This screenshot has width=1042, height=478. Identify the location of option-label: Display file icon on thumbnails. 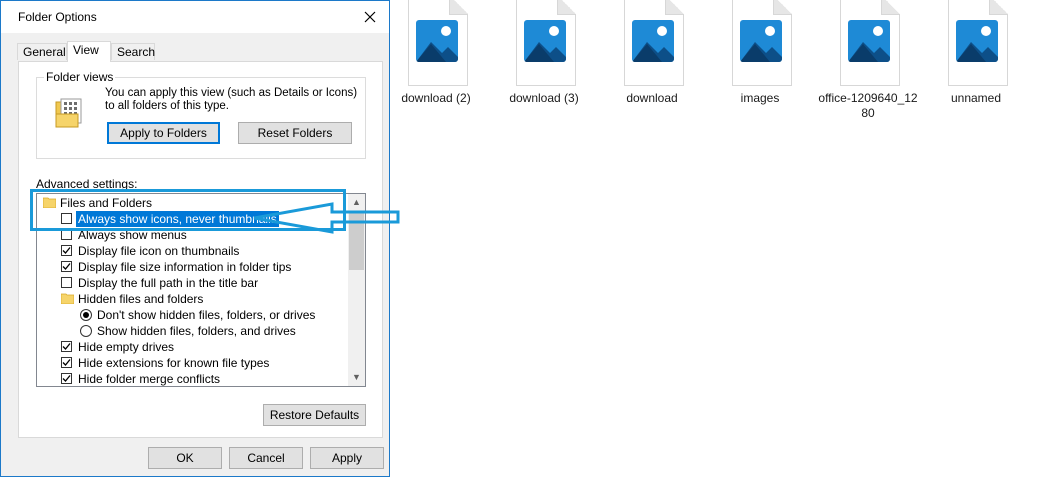
(159, 251).